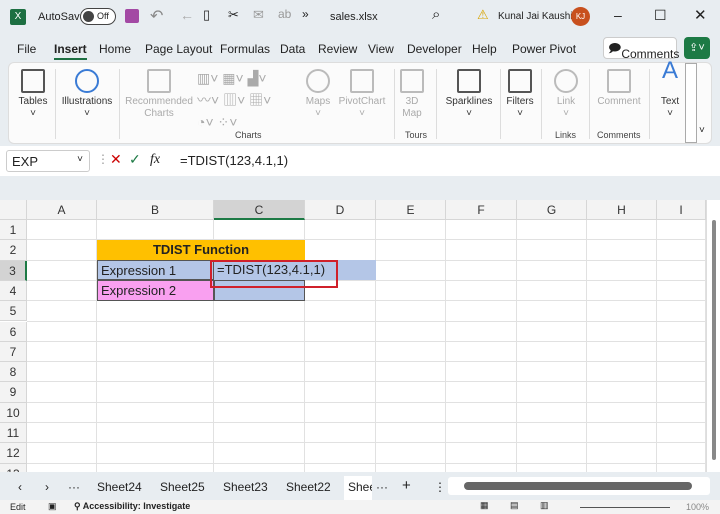  What do you see at coordinates (484, 49) in the screenshot?
I see `tab-help: Help` at bounding box center [484, 49].